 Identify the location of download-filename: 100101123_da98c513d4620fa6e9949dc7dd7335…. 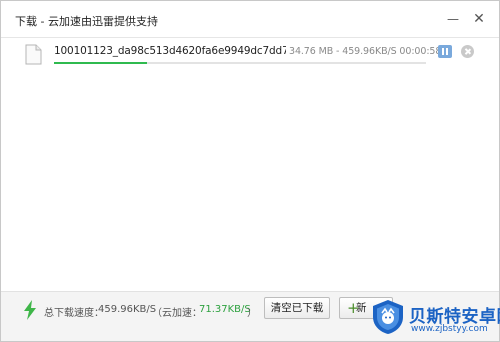
(170, 51).